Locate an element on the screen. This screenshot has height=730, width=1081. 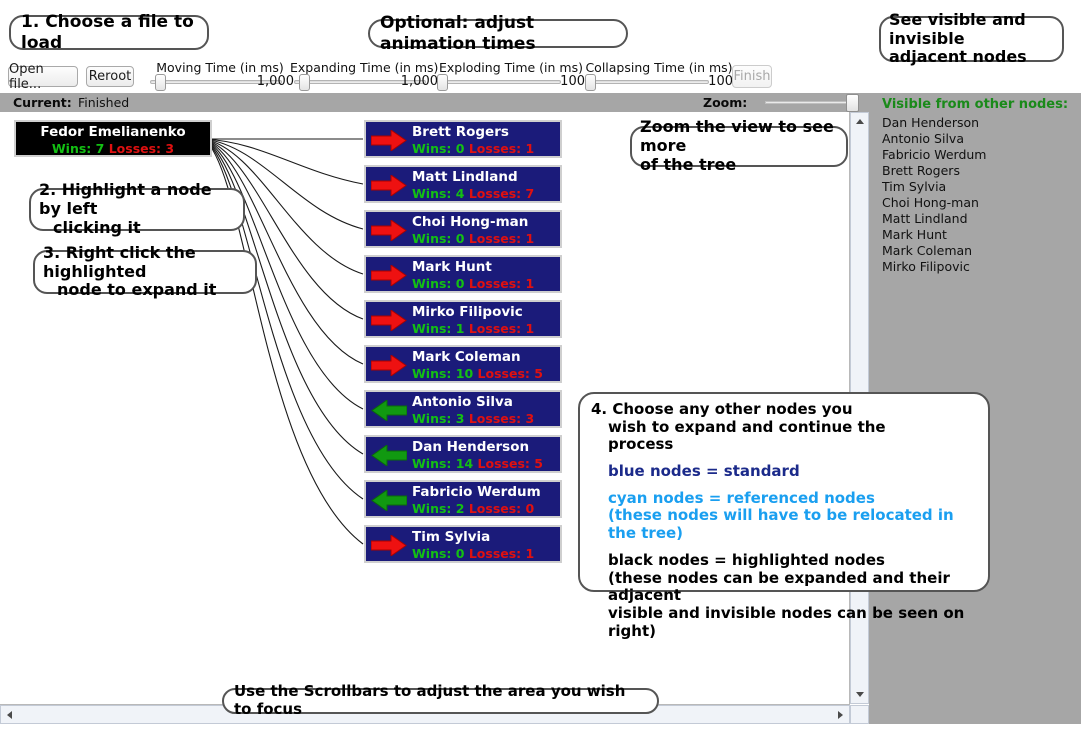
callout-choose-file-text: 1. Choose a file to load is located at coordinates (107, 32).